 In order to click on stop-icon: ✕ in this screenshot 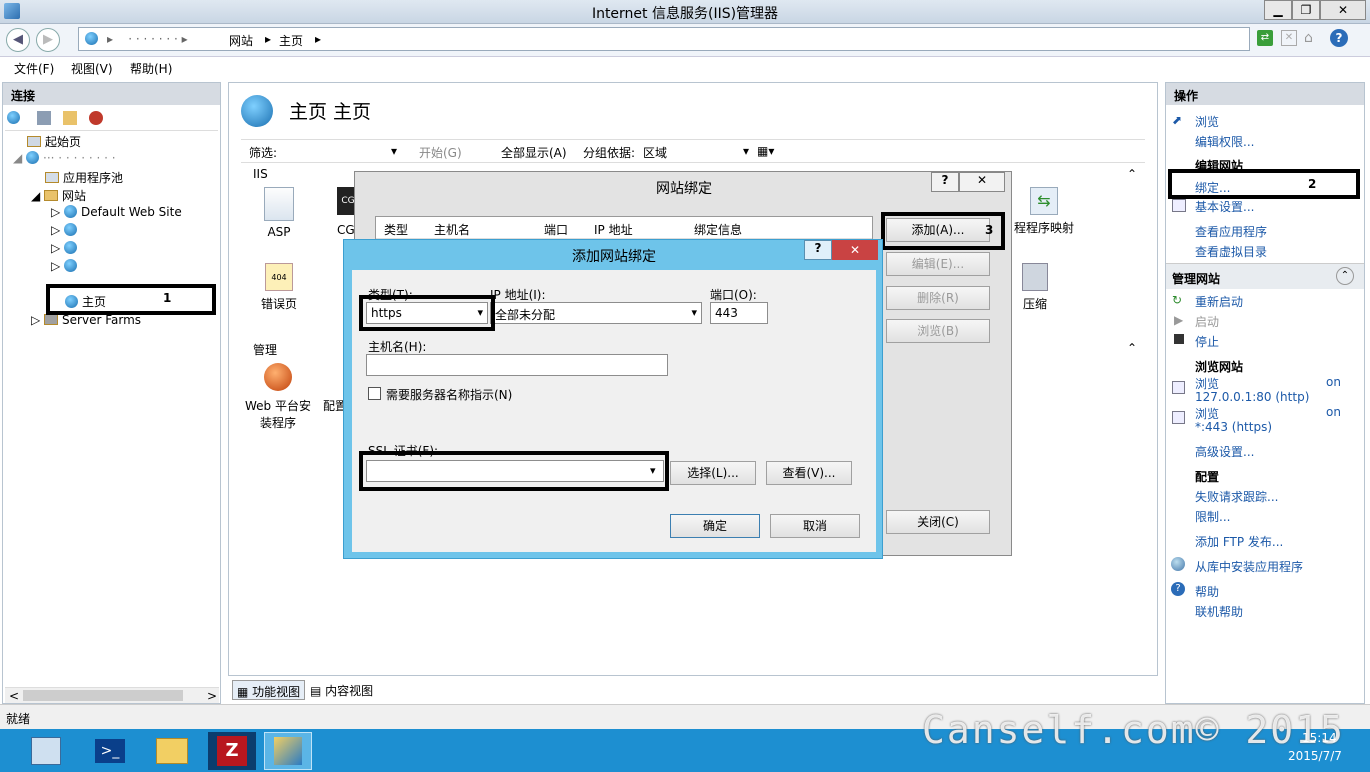, I will do `click(1289, 38)`.